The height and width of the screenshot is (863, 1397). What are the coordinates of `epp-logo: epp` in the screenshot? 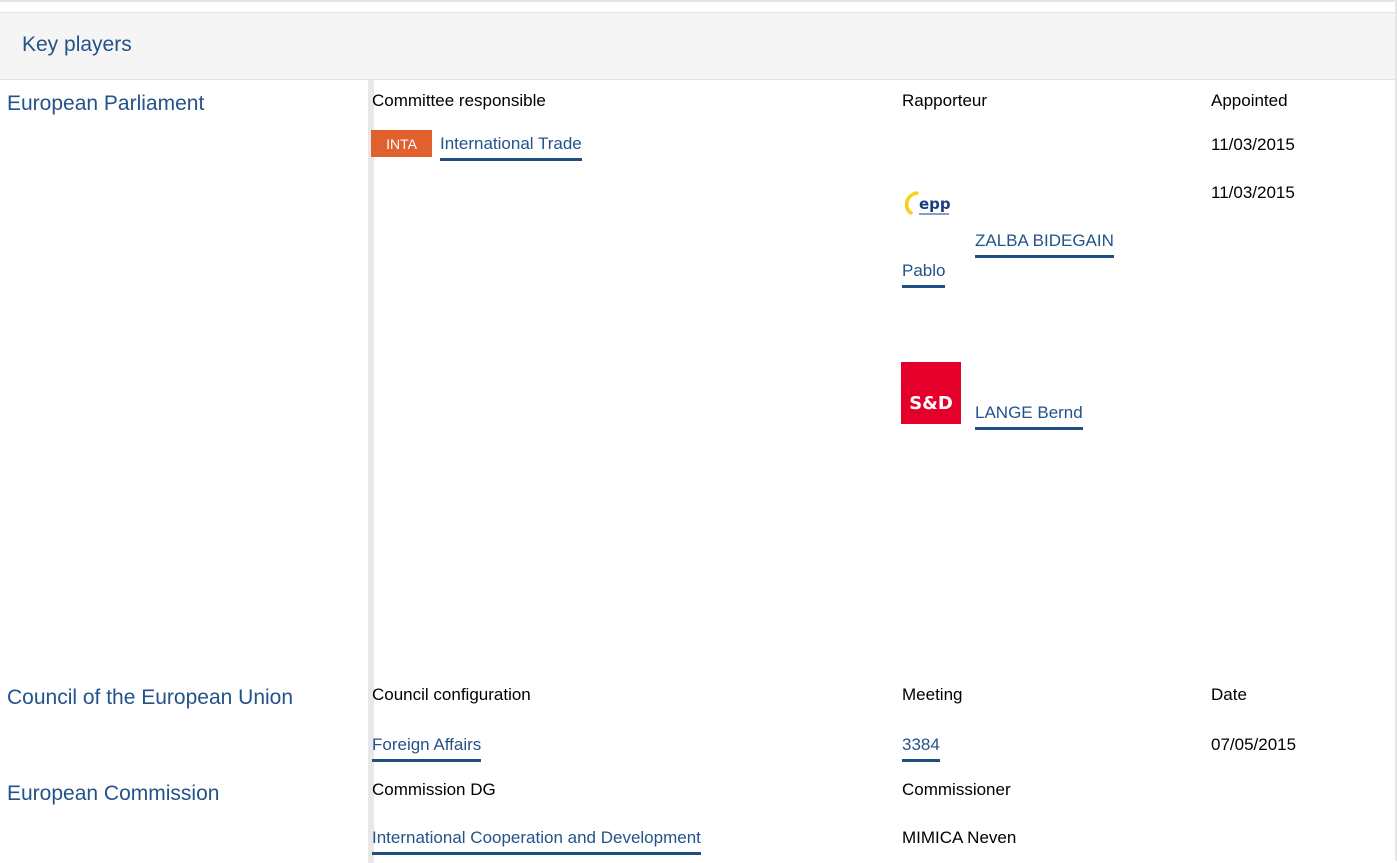 It's located at (932, 212).